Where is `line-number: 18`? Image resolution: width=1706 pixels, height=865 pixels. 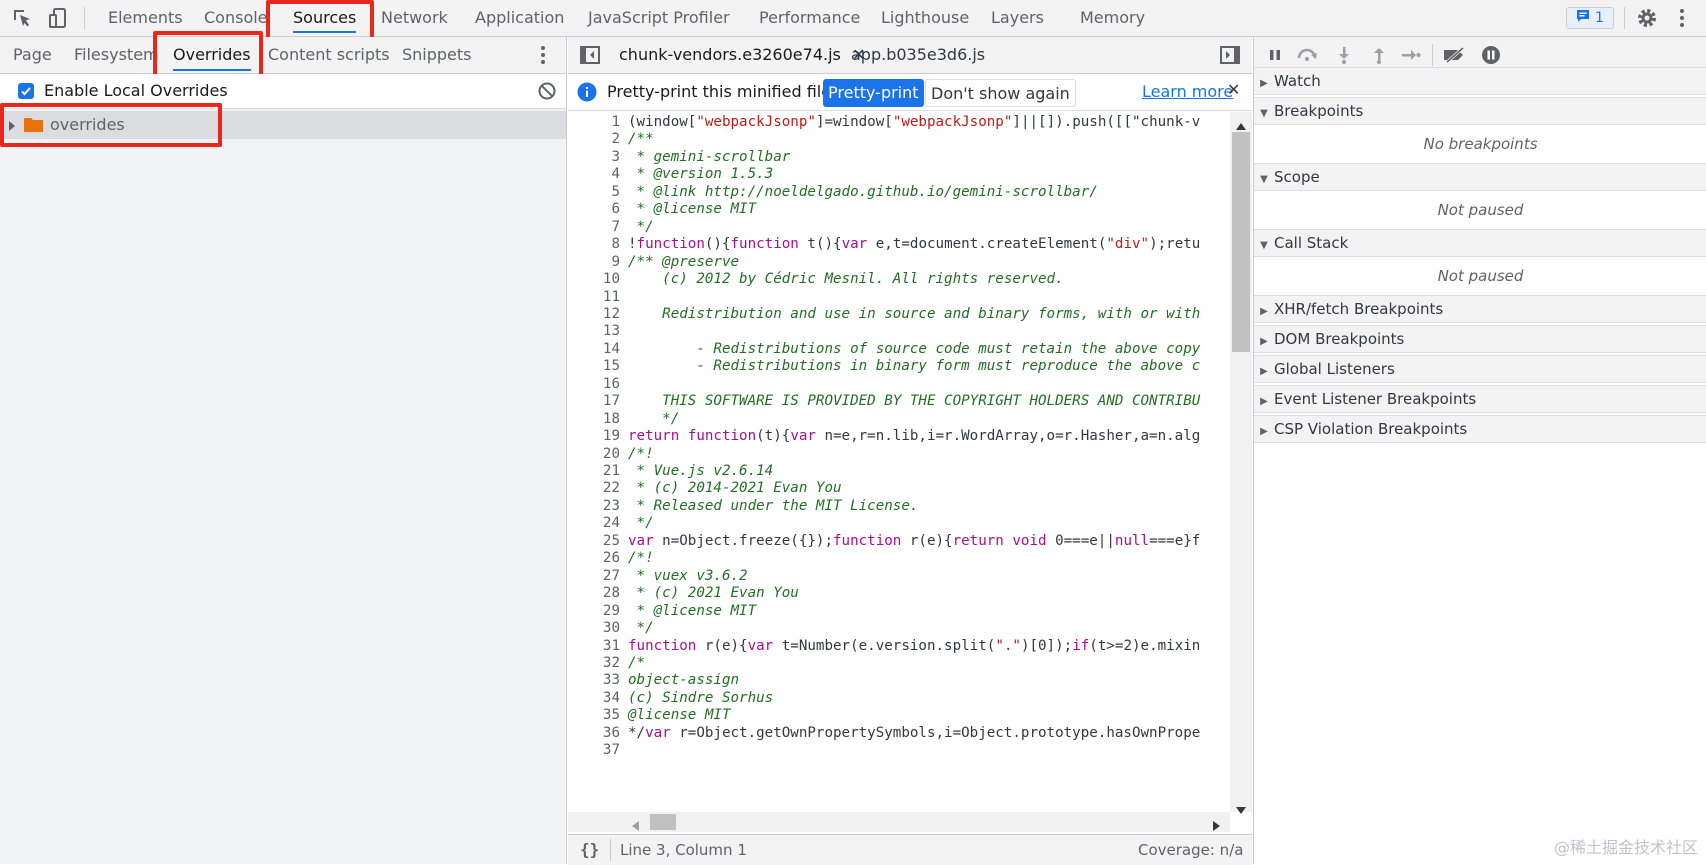
line-number: 18 is located at coordinates (594, 419).